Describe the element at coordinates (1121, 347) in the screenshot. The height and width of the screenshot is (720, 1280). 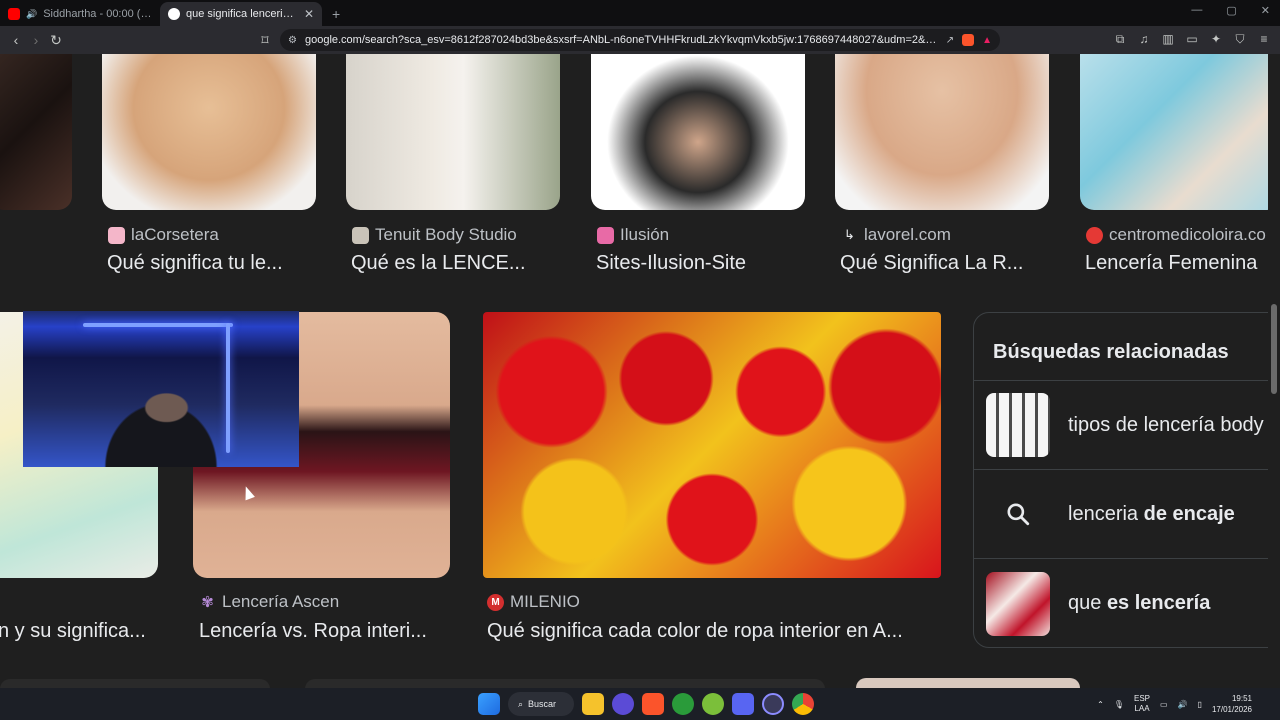
I see `related-searches-title: Búsquedas relacionadas` at that location.